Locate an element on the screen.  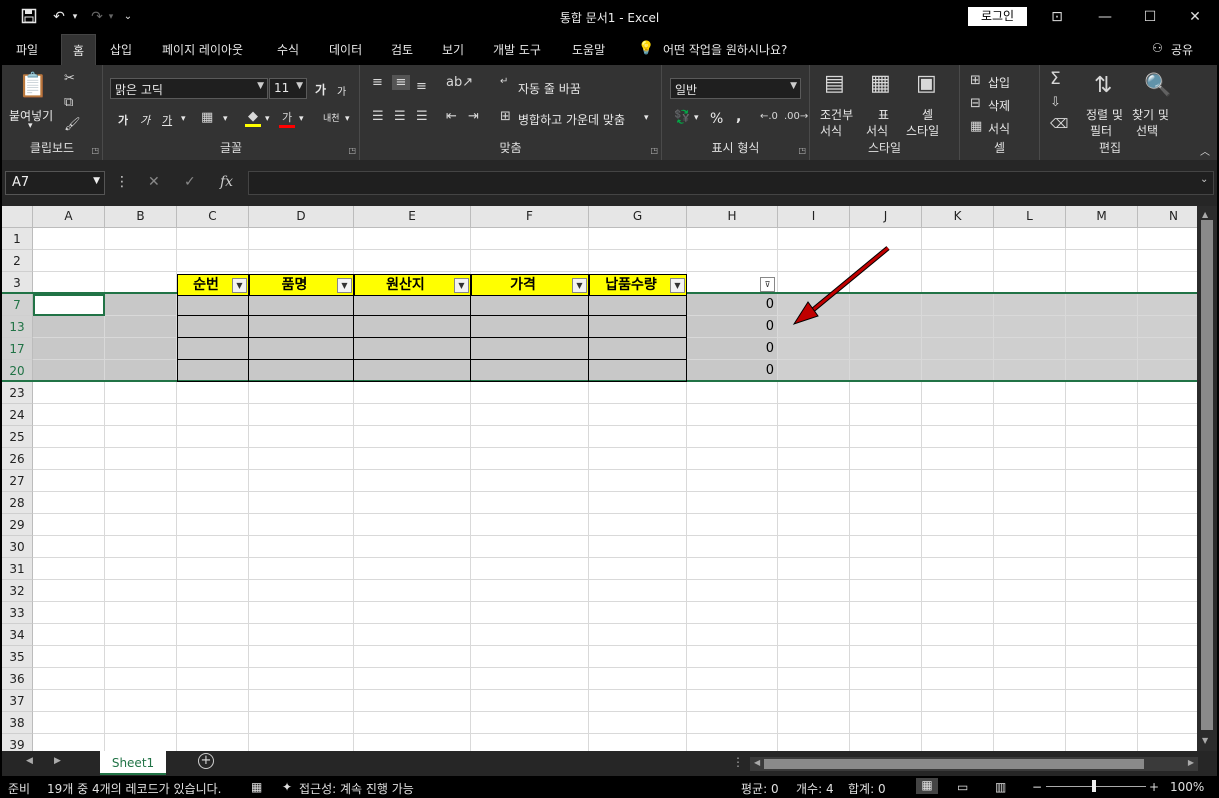
row-header: 33 is located at coordinates (17, 613).